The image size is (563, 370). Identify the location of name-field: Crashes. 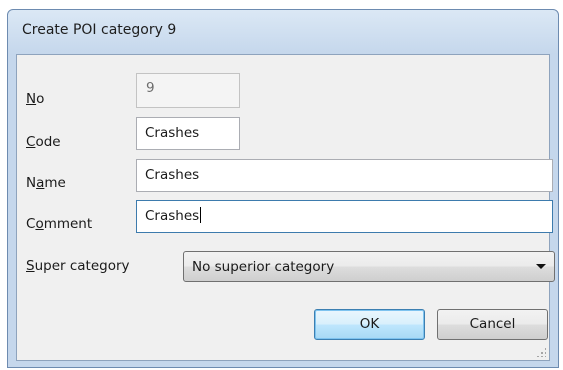
(344, 175).